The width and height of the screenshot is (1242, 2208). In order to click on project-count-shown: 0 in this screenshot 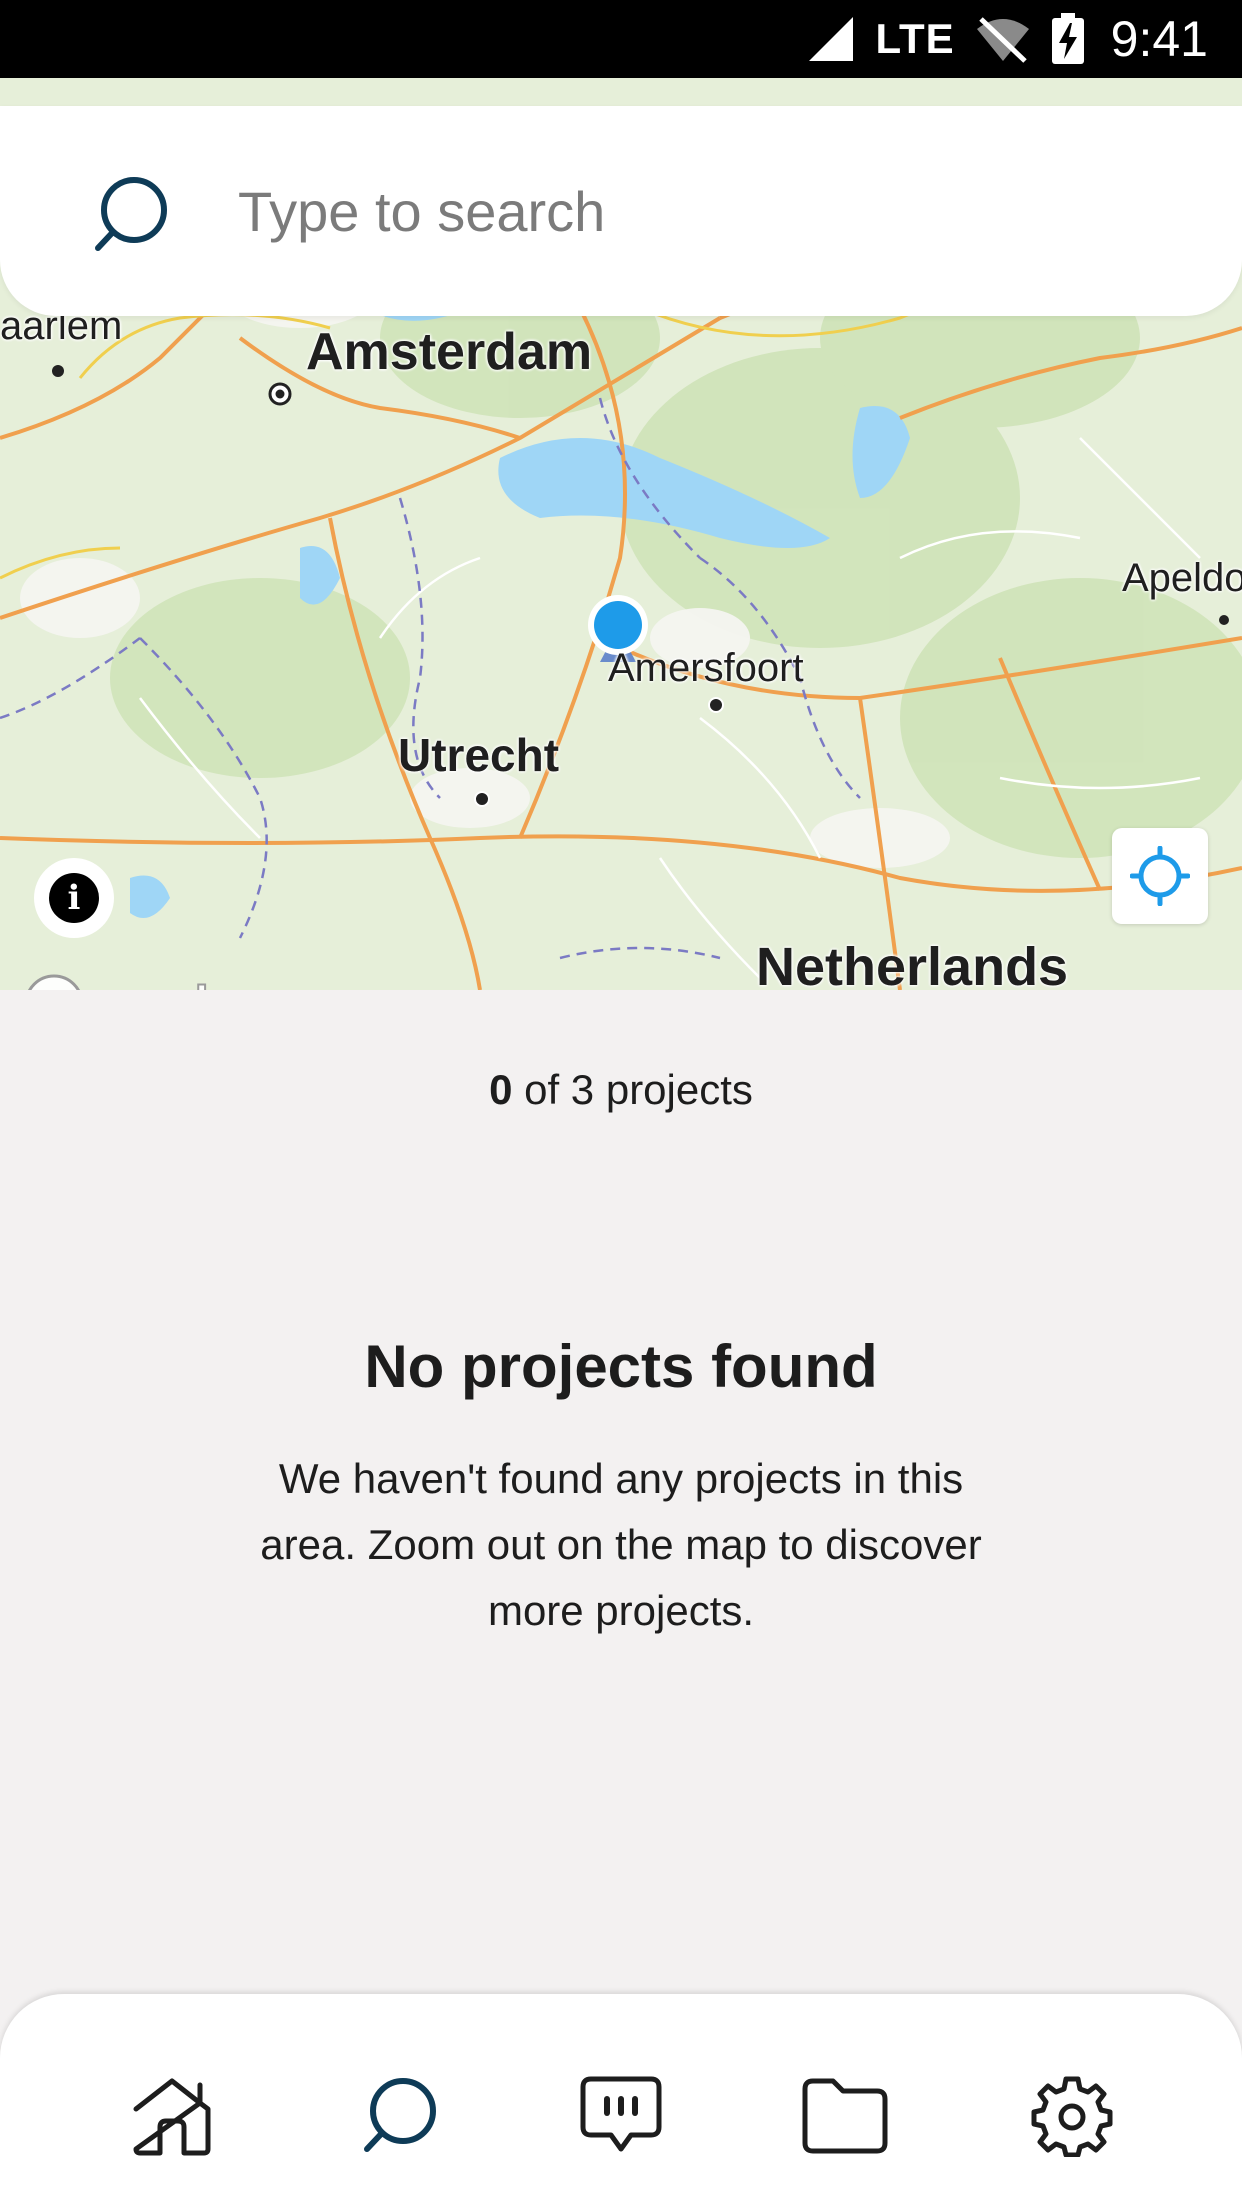, I will do `click(501, 1089)`.